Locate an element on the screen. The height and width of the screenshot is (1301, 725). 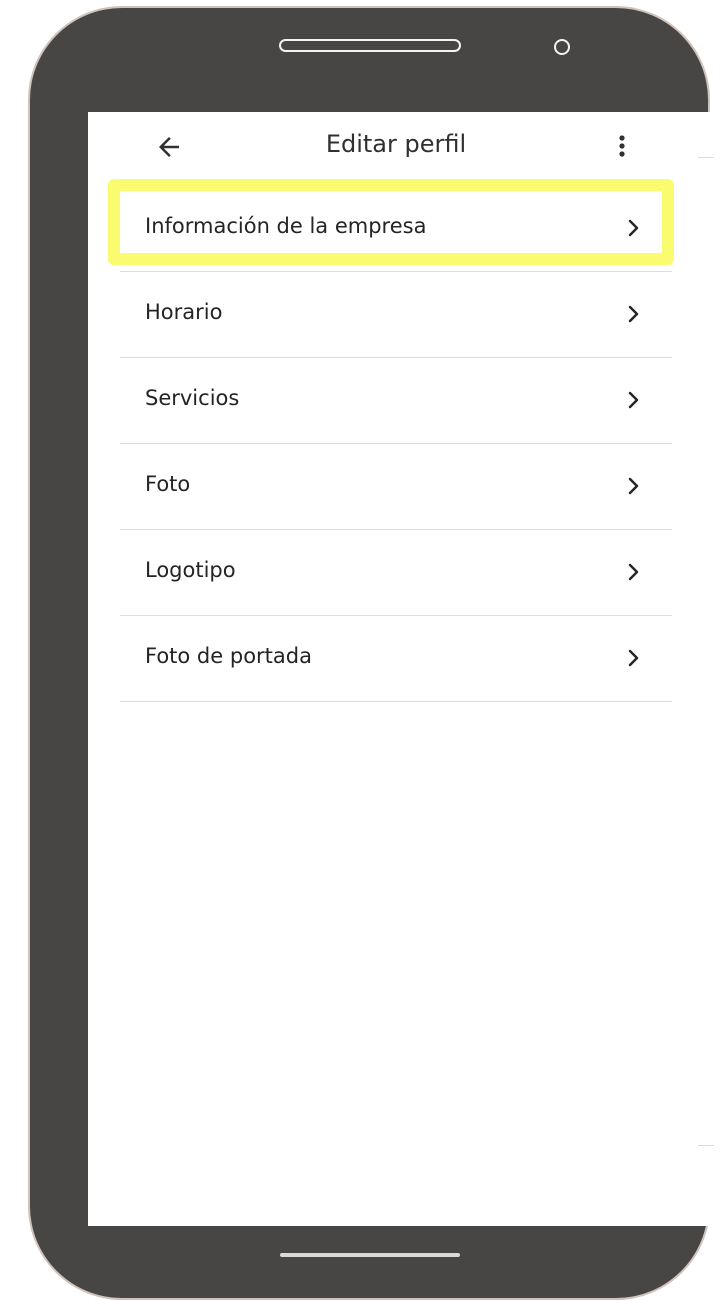
app-bar: Editar perfil is located at coordinates (401, 145).